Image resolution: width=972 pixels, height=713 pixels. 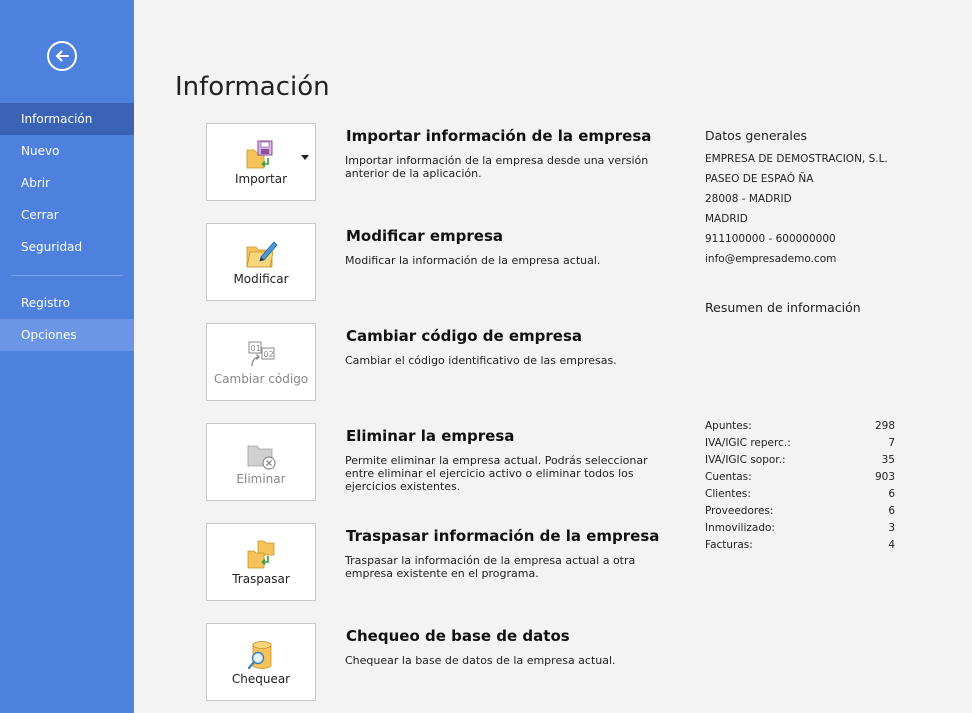 What do you see at coordinates (67, 275) in the screenshot?
I see `sidebar-divider` at bounding box center [67, 275].